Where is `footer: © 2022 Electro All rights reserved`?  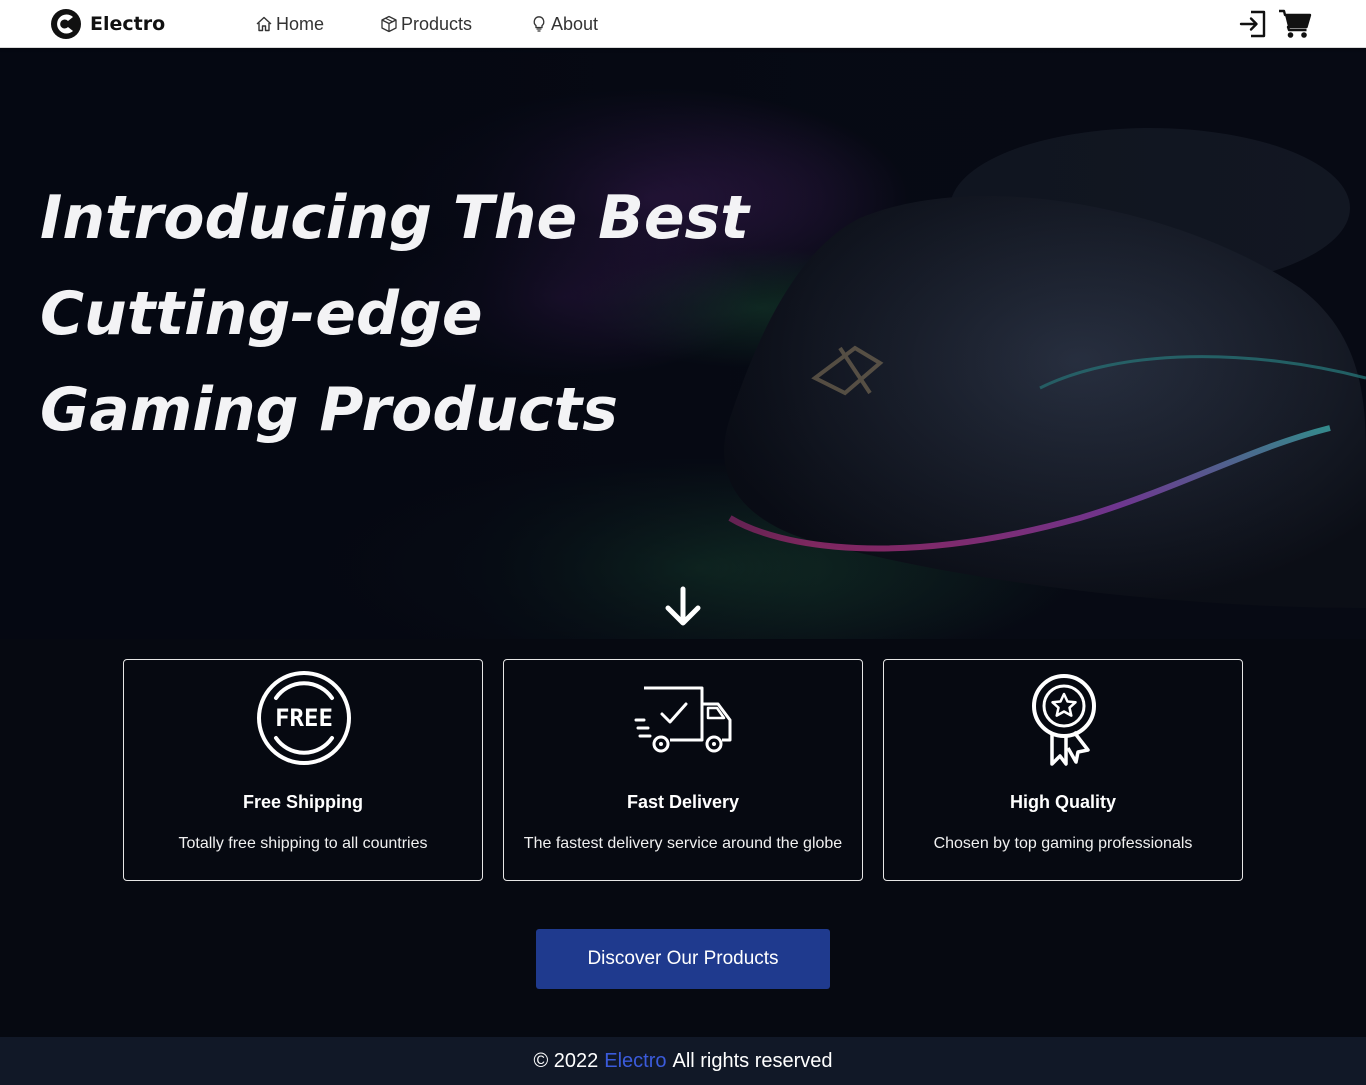
footer: © 2022 Electro All rights reserved is located at coordinates (683, 1061).